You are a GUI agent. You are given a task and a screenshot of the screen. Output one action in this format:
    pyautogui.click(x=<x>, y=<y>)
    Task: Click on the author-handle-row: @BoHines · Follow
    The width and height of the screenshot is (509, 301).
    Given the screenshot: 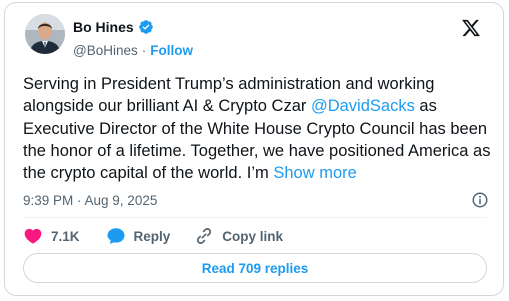 What is the action you would take?
    pyautogui.click(x=133, y=50)
    